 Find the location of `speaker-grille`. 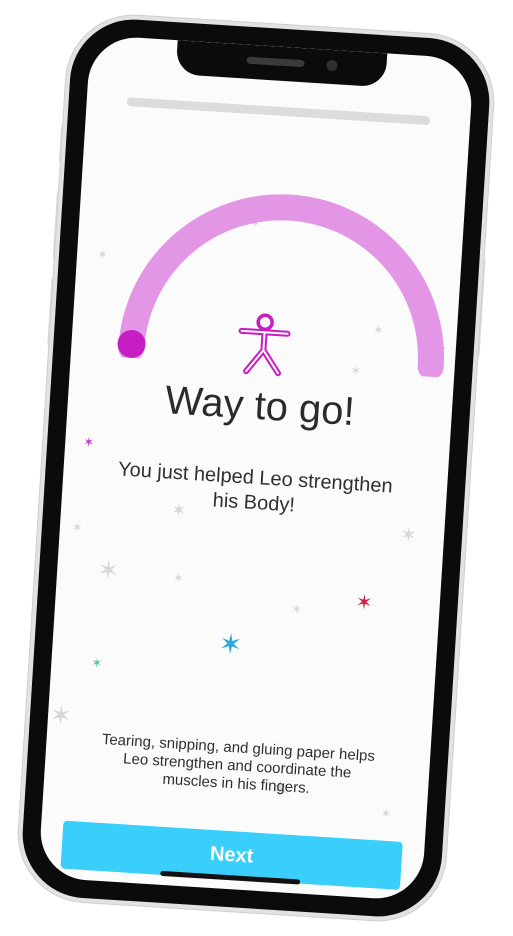

speaker-grille is located at coordinates (275, 62).